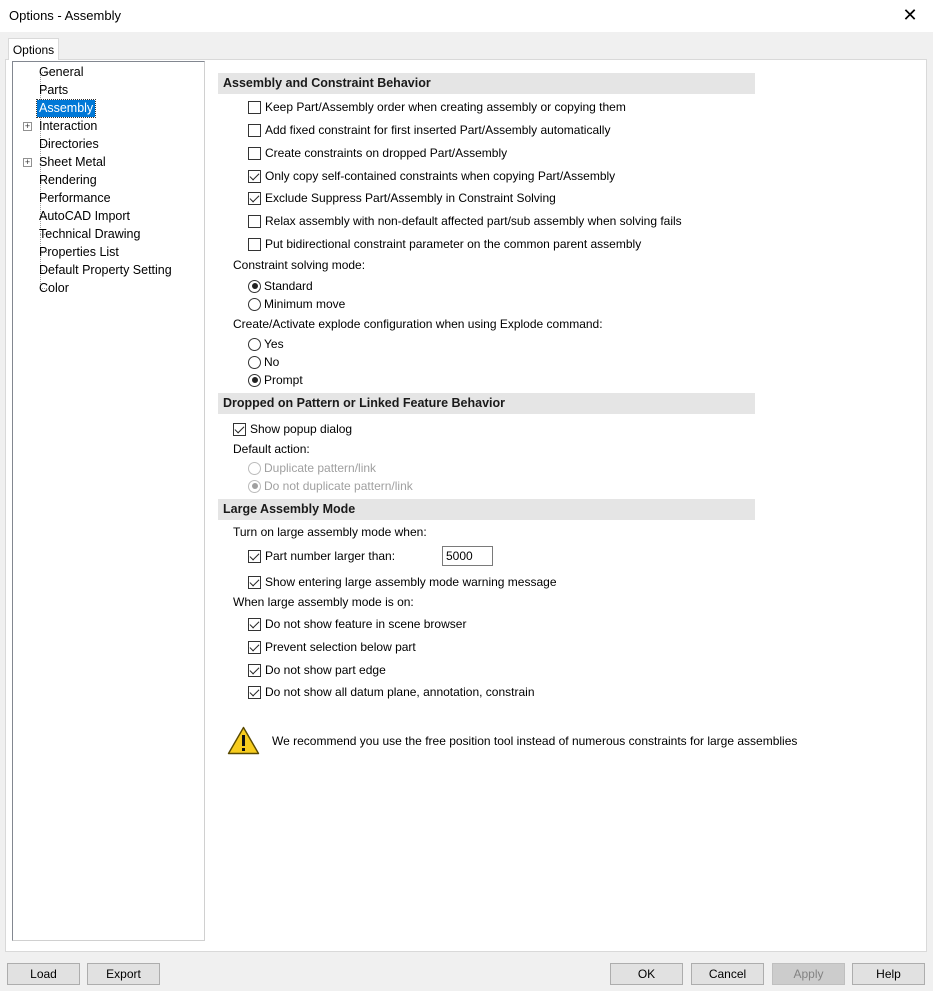 The image size is (933, 991). I want to click on show-popup-checkbox: Show popup dialog, so click(292, 429).